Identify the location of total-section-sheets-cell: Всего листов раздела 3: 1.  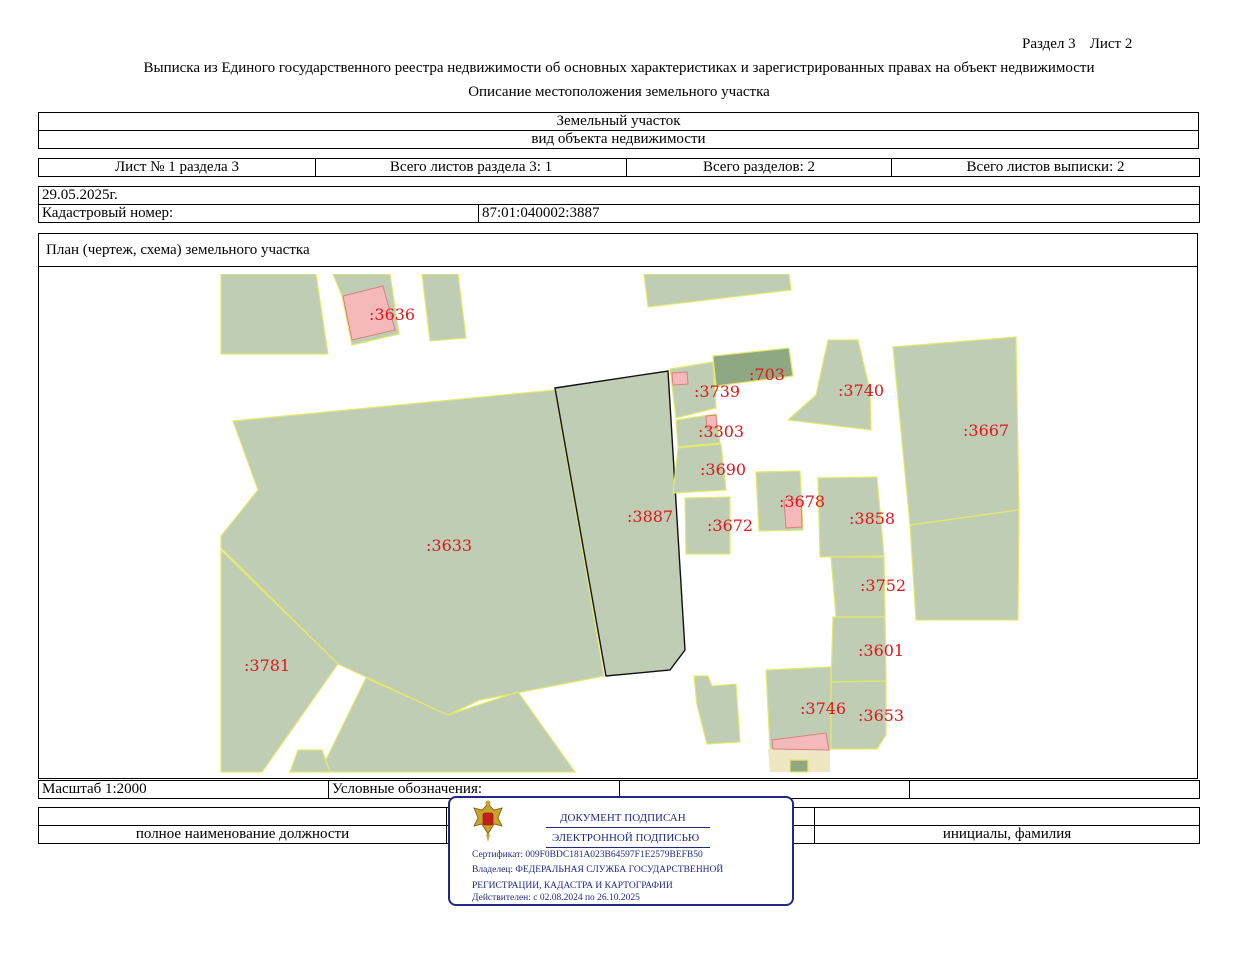
(471, 167).